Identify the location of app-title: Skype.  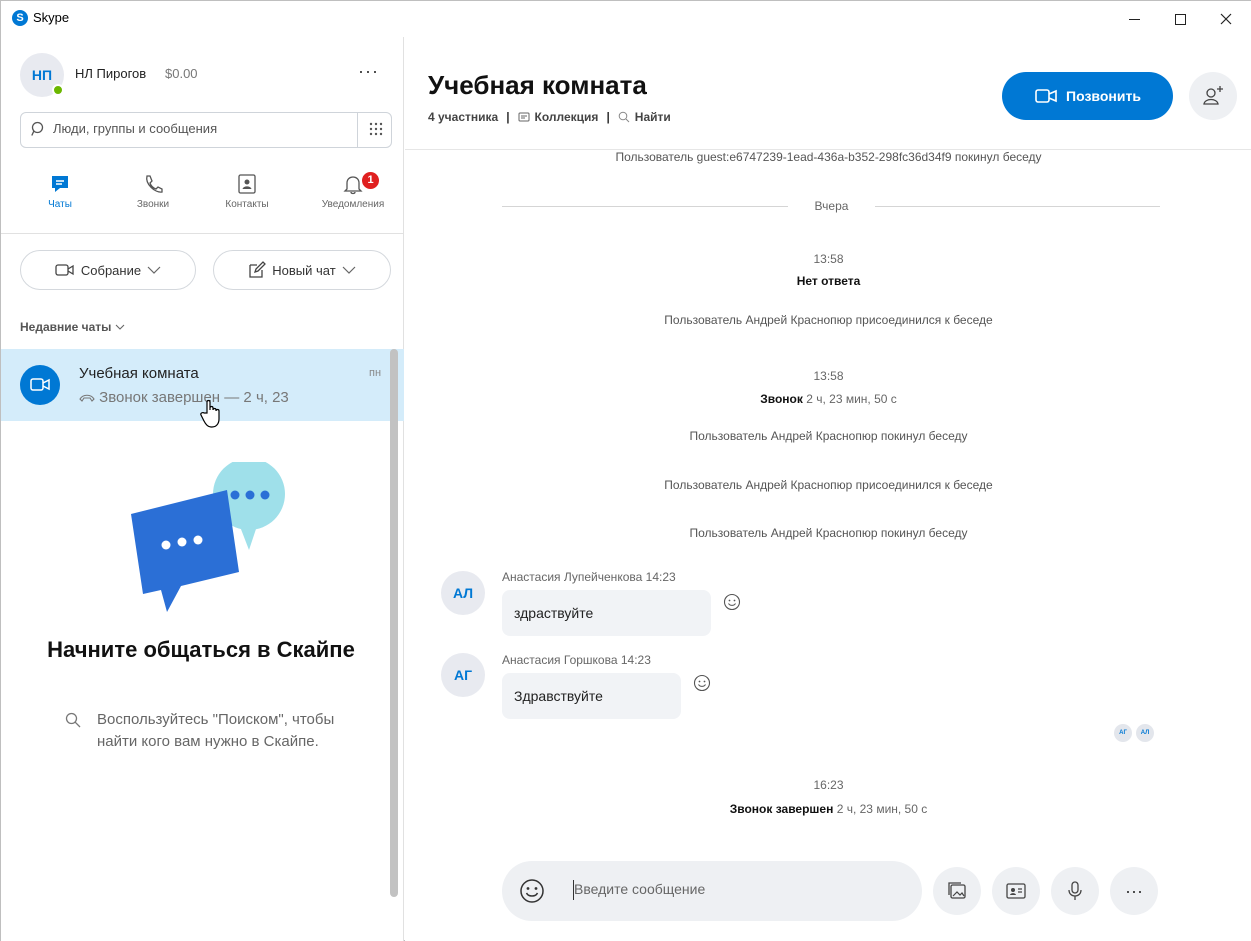
(51, 17).